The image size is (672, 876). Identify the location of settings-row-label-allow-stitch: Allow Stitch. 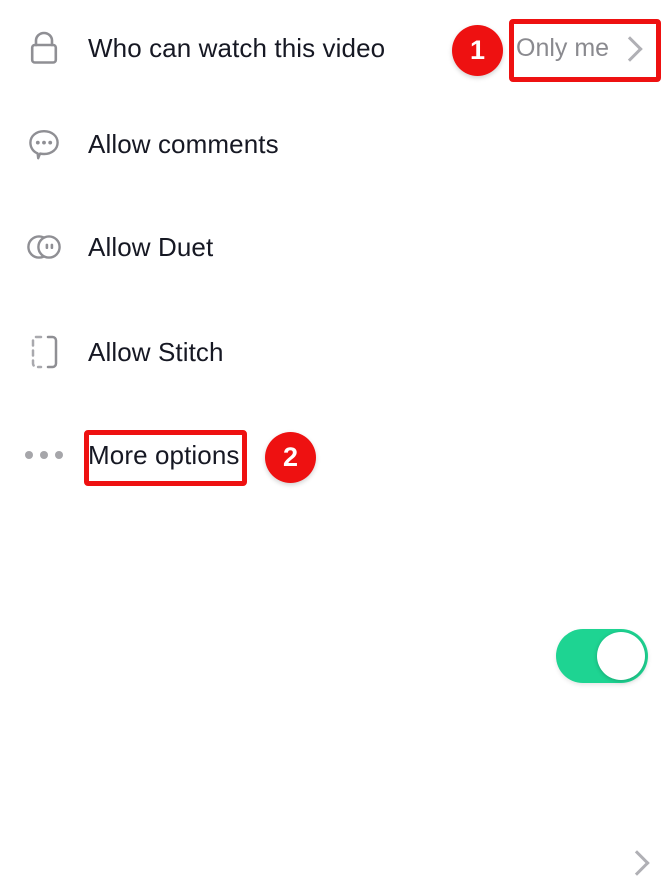
(156, 351).